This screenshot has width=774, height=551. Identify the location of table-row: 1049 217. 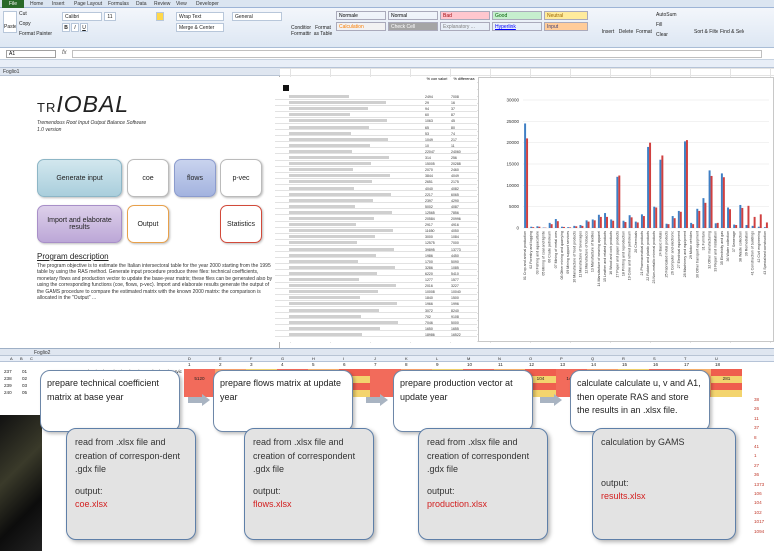
(376, 140).